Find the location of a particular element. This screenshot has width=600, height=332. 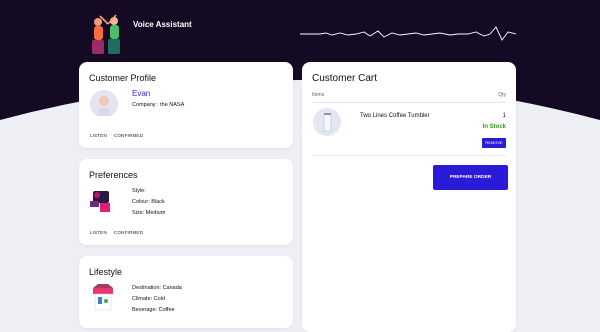

tumbler-image-icon is located at coordinates (327, 122).